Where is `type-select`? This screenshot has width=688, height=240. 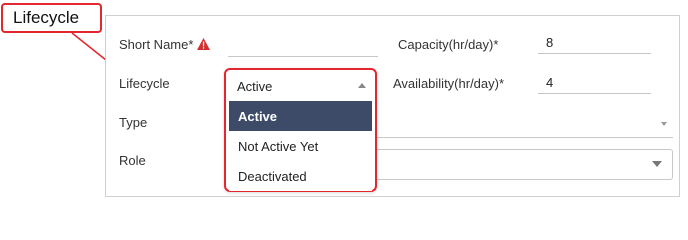
type-select is located at coordinates (524, 123).